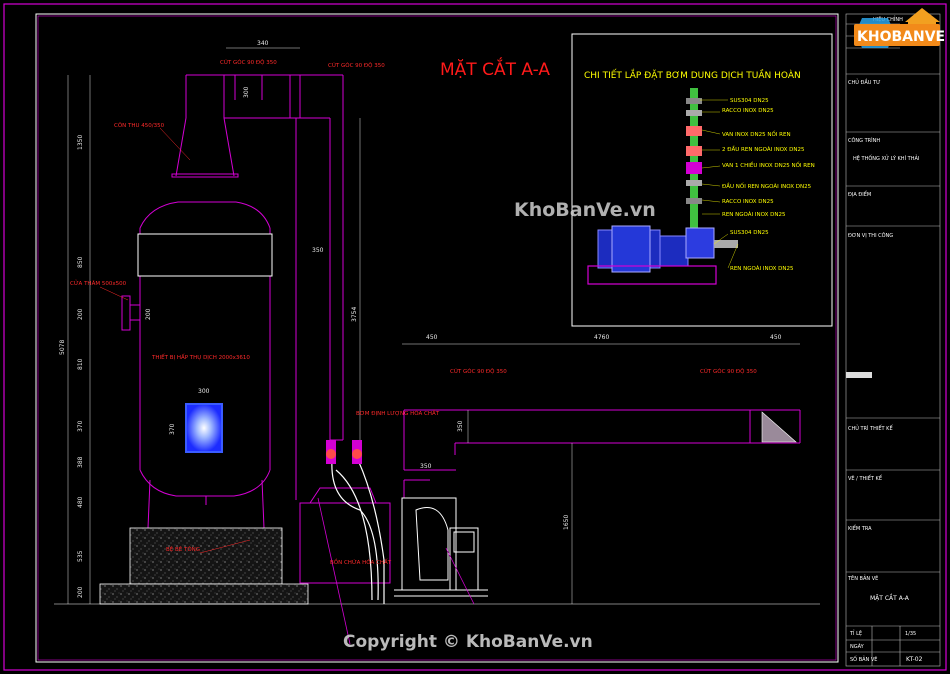 This screenshot has height=674, width=950. Describe the element at coordinates (80, 142) in the screenshot. I see `dim-1350: 1350` at that location.